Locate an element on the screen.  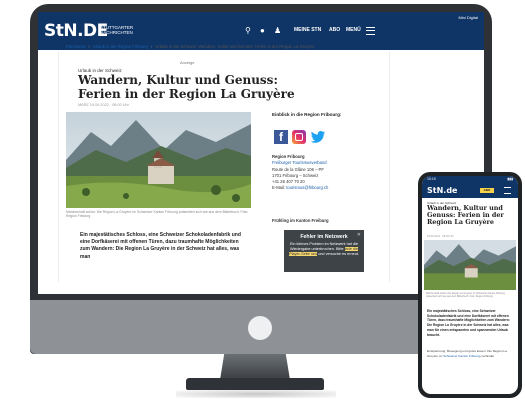
phone-abo-button: ABO is located at coordinates (487, 190).